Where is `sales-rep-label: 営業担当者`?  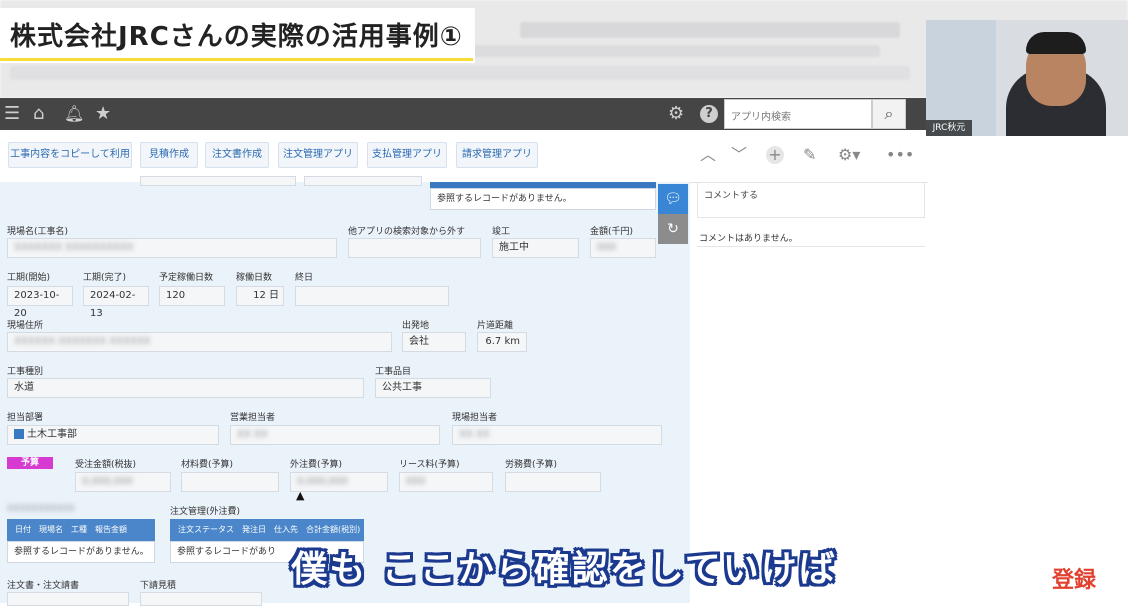
sales-rep-label: 営業担当者 is located at coordinates (253, 418).